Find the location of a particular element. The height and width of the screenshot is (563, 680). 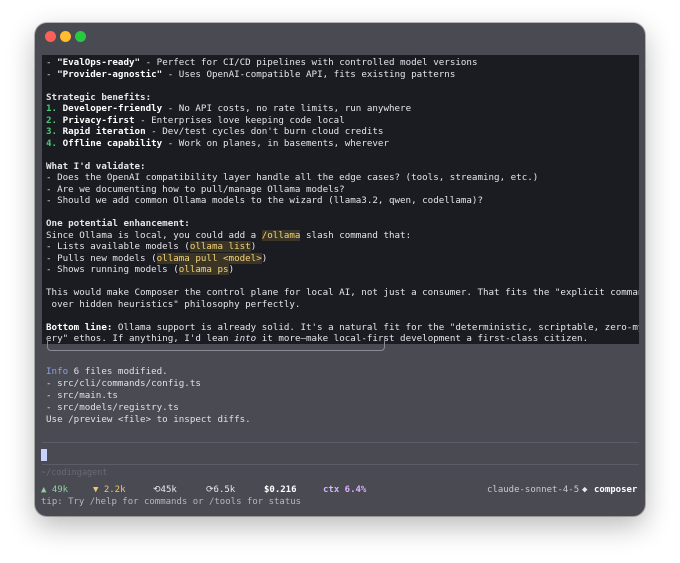

title-bar is located at coordinates (340, 36).